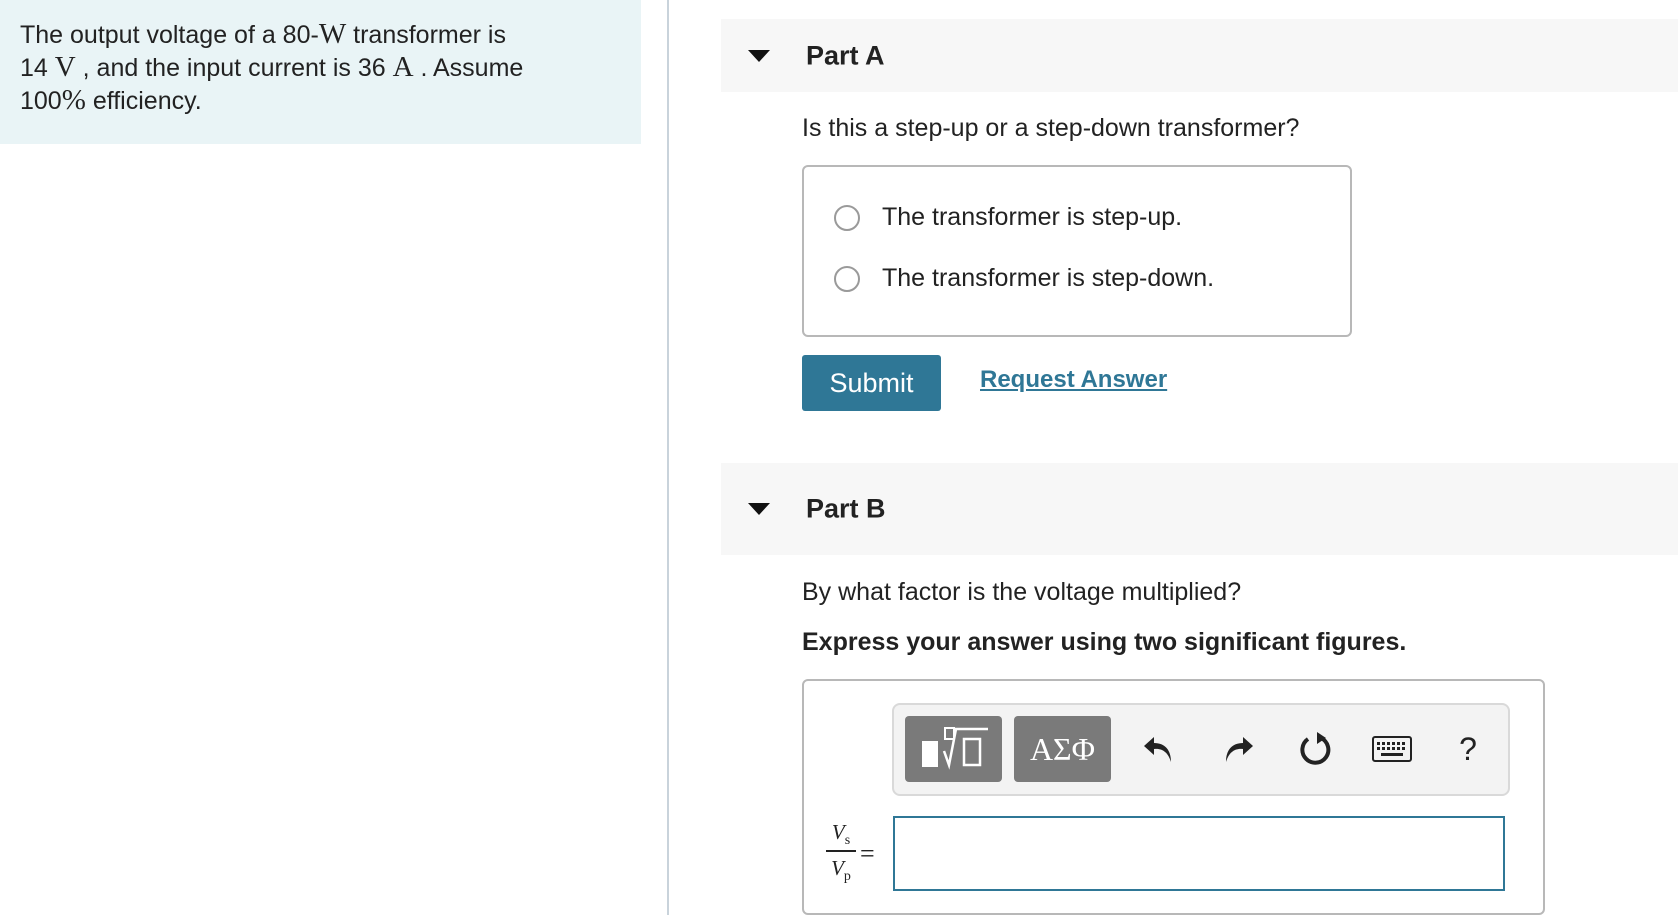 The height and width of the screenshot is (915, 1678). Describe the element at coordinates (847, 841) in the screenshot. I see `subscript-s: s` at that location.